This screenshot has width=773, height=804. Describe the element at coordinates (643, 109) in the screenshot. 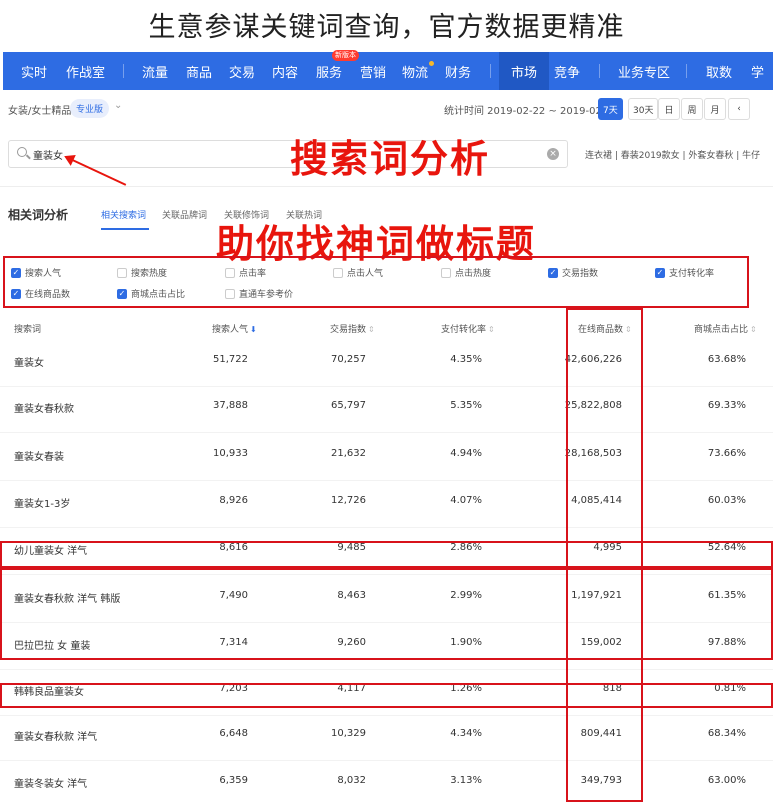

I see `period-30d-button: 30天` at that location.